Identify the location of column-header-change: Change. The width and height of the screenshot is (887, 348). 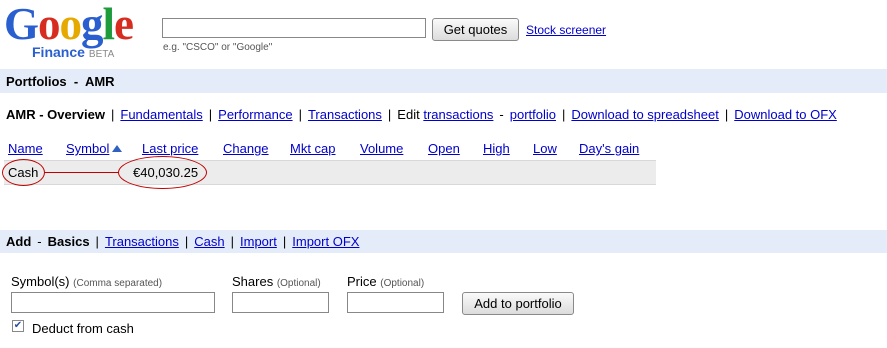
(246, 148).